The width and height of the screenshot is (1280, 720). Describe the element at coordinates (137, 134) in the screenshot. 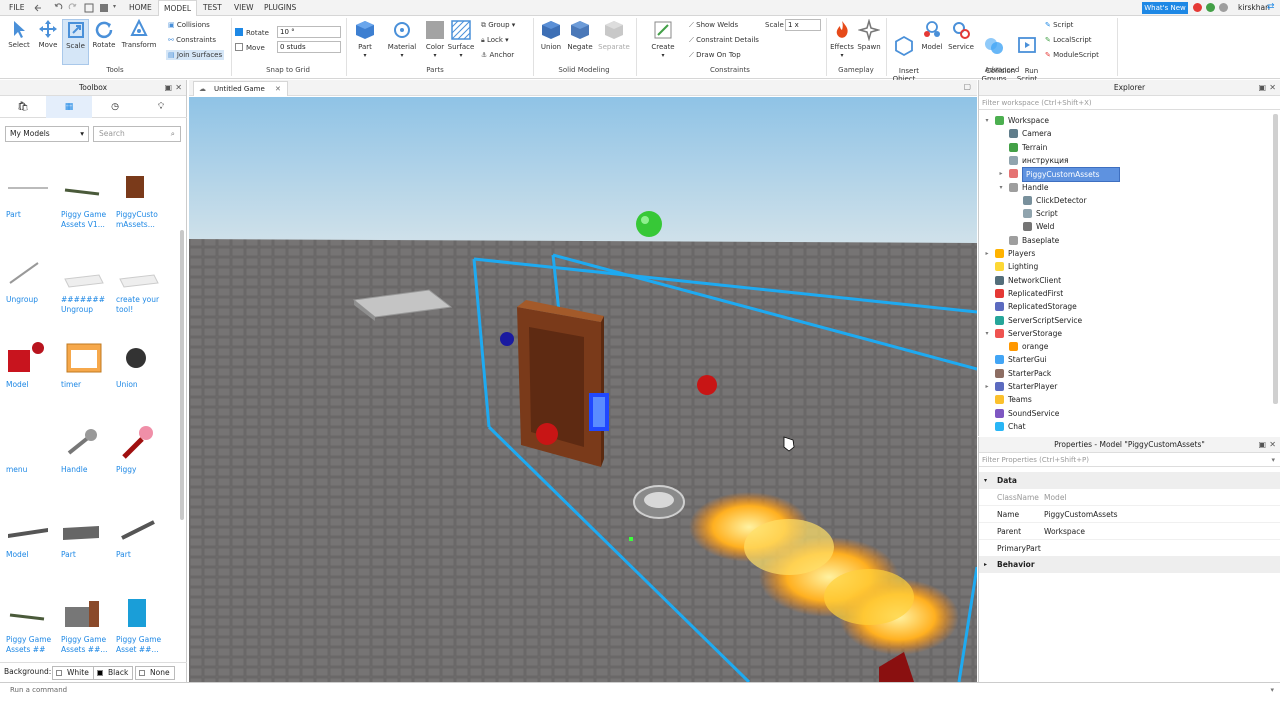

I see `toolbox-search-input: Search ⌕` at that location.